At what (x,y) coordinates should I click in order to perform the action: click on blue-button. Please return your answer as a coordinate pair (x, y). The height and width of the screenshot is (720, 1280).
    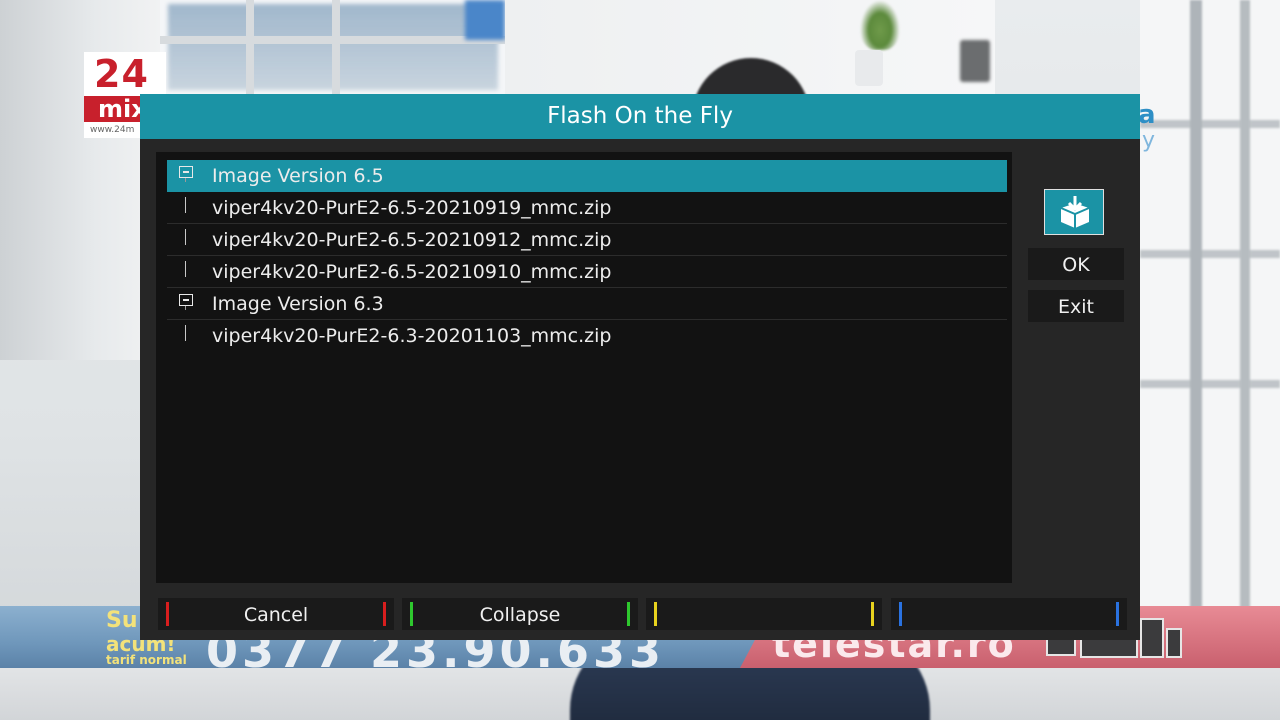
    Looking at the image, I should click on (1009, 614).